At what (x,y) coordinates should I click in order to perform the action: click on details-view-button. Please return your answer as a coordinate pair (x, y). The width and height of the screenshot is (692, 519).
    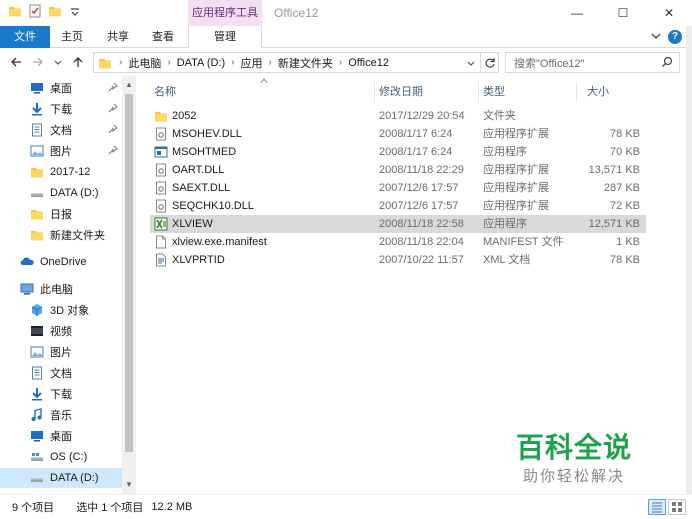
    Looking at the image, I should click on (657, 507).